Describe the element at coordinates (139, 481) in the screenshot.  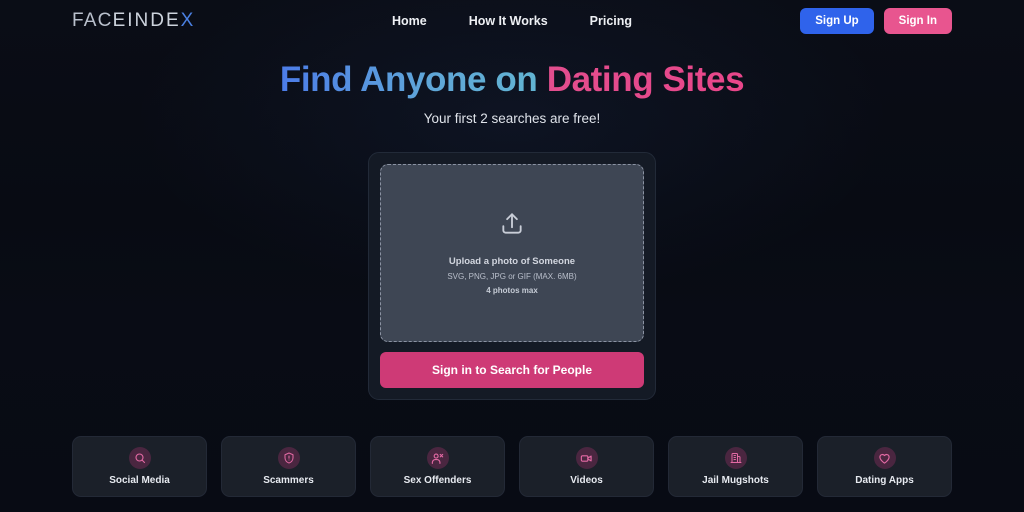
I see `category-label: Social Media` at that location.